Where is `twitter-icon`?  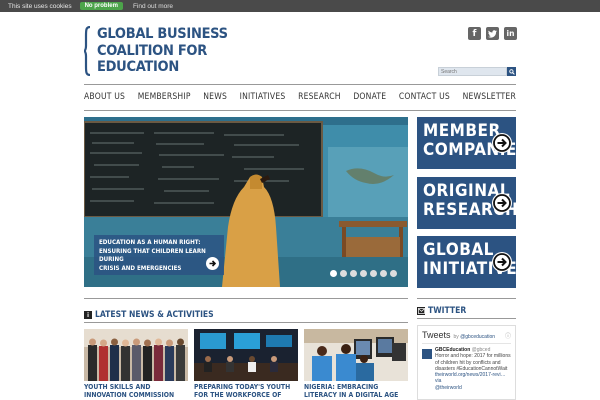 twitter-icon is located at coordinates (492, 33).